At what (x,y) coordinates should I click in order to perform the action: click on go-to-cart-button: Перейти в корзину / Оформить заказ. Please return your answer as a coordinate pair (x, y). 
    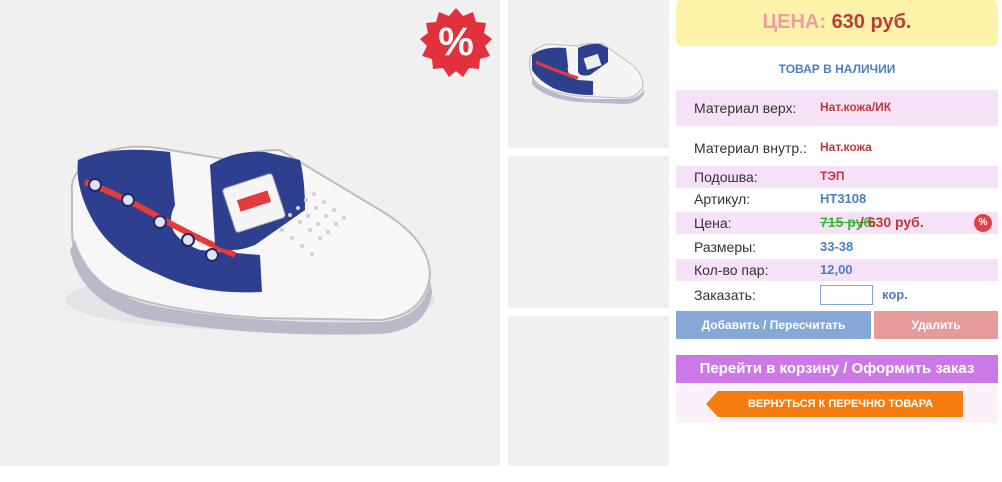
    Looking at the image, I should click on (837, 369).